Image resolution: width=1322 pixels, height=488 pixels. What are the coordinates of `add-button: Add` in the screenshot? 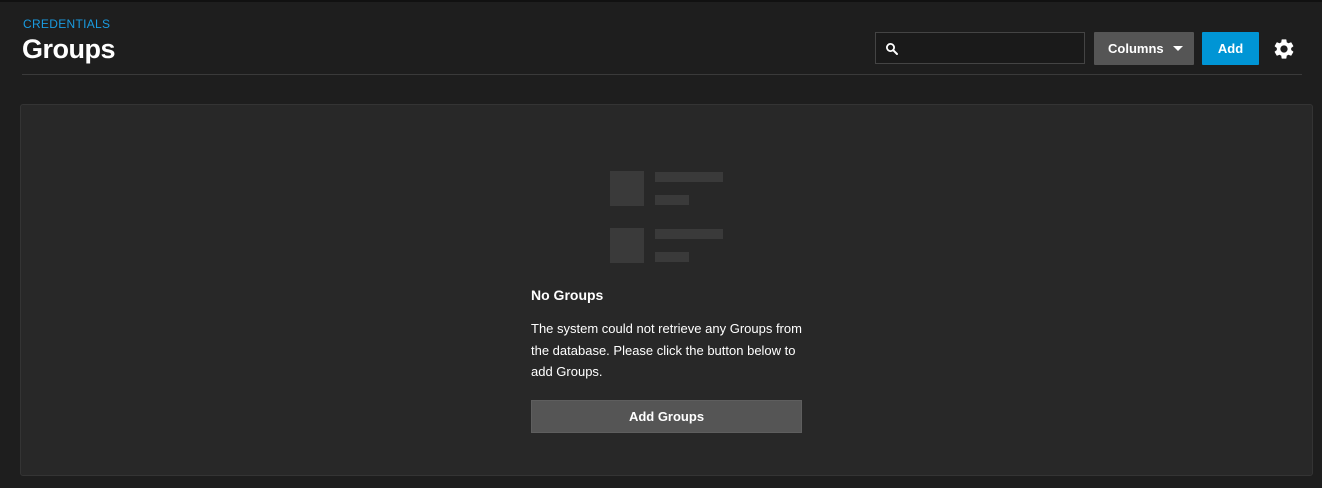 It's located at (1230, 48).